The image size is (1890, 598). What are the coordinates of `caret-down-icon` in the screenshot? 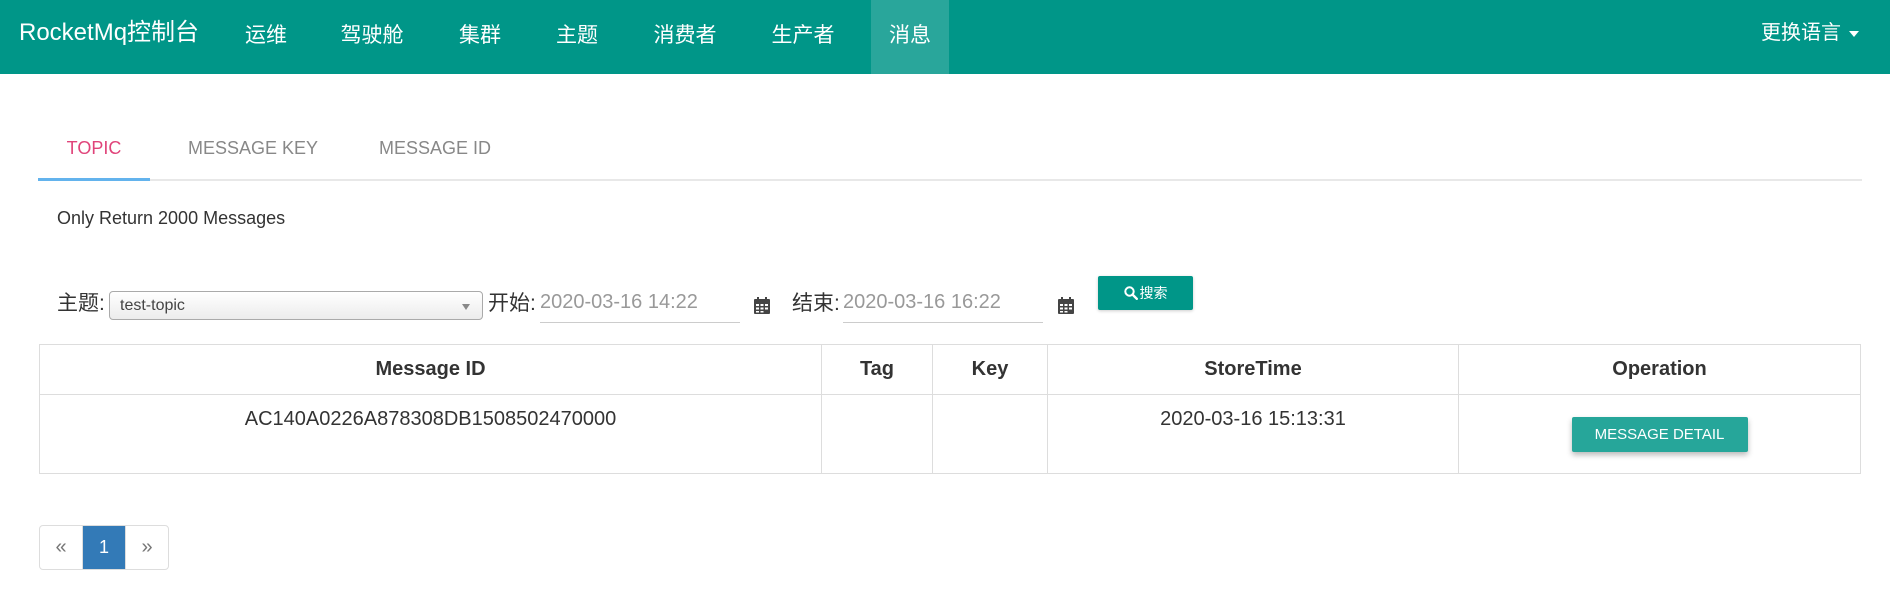 It's located at (1854, 33).